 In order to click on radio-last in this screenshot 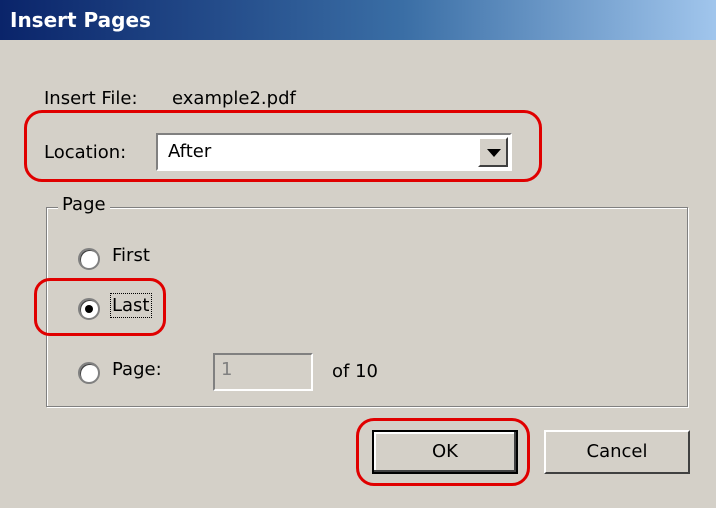, I will do `click(89, 309)`.